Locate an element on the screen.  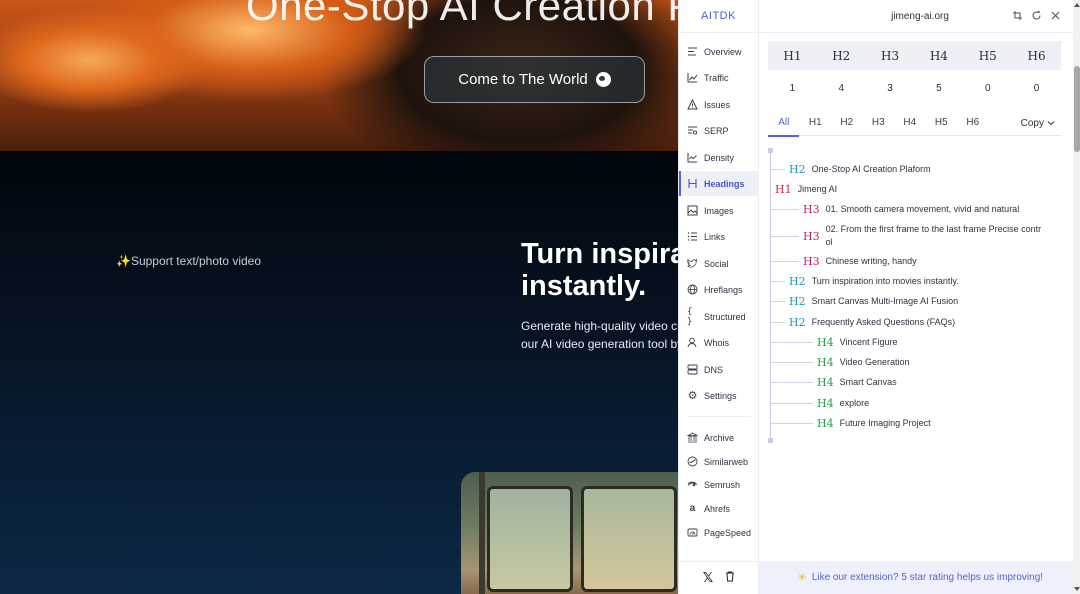
tab-h1: H1 is located at coordinates (816, 124).